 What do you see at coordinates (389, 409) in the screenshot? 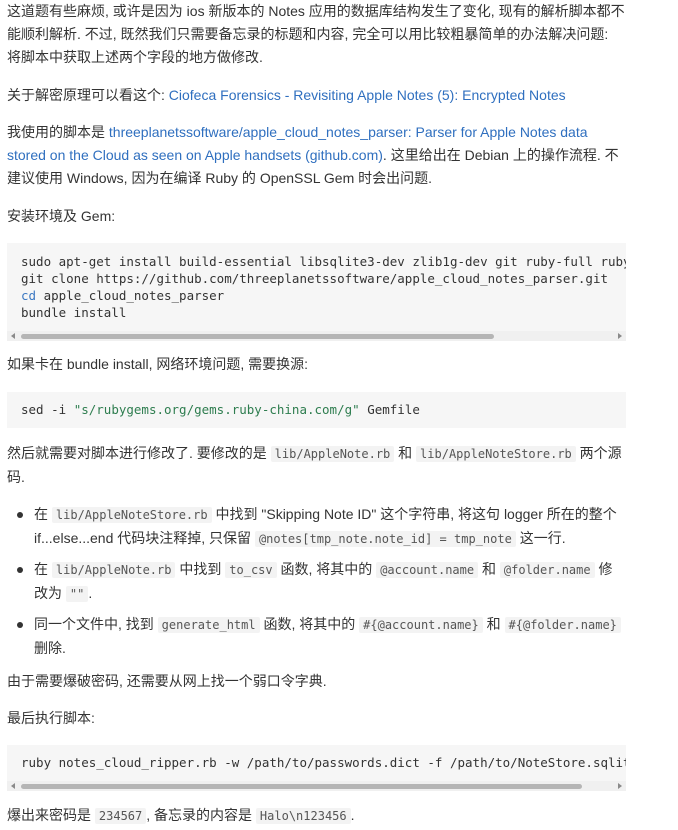
I see `sed-rest: Gemfile` at bounding box center [389, 409].